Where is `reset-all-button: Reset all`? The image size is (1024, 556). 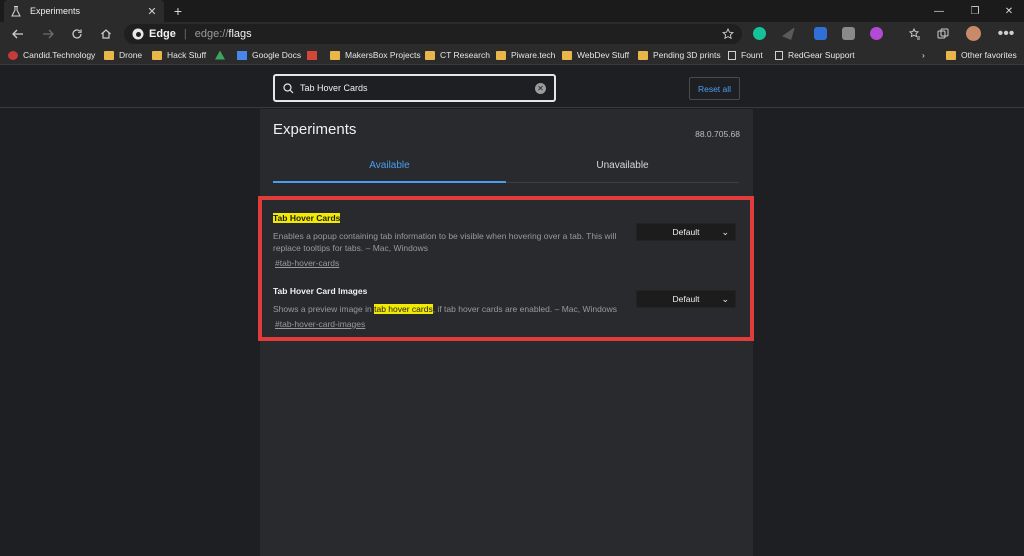
reset-all-button: Reset all is located at coordinates (714, 88).